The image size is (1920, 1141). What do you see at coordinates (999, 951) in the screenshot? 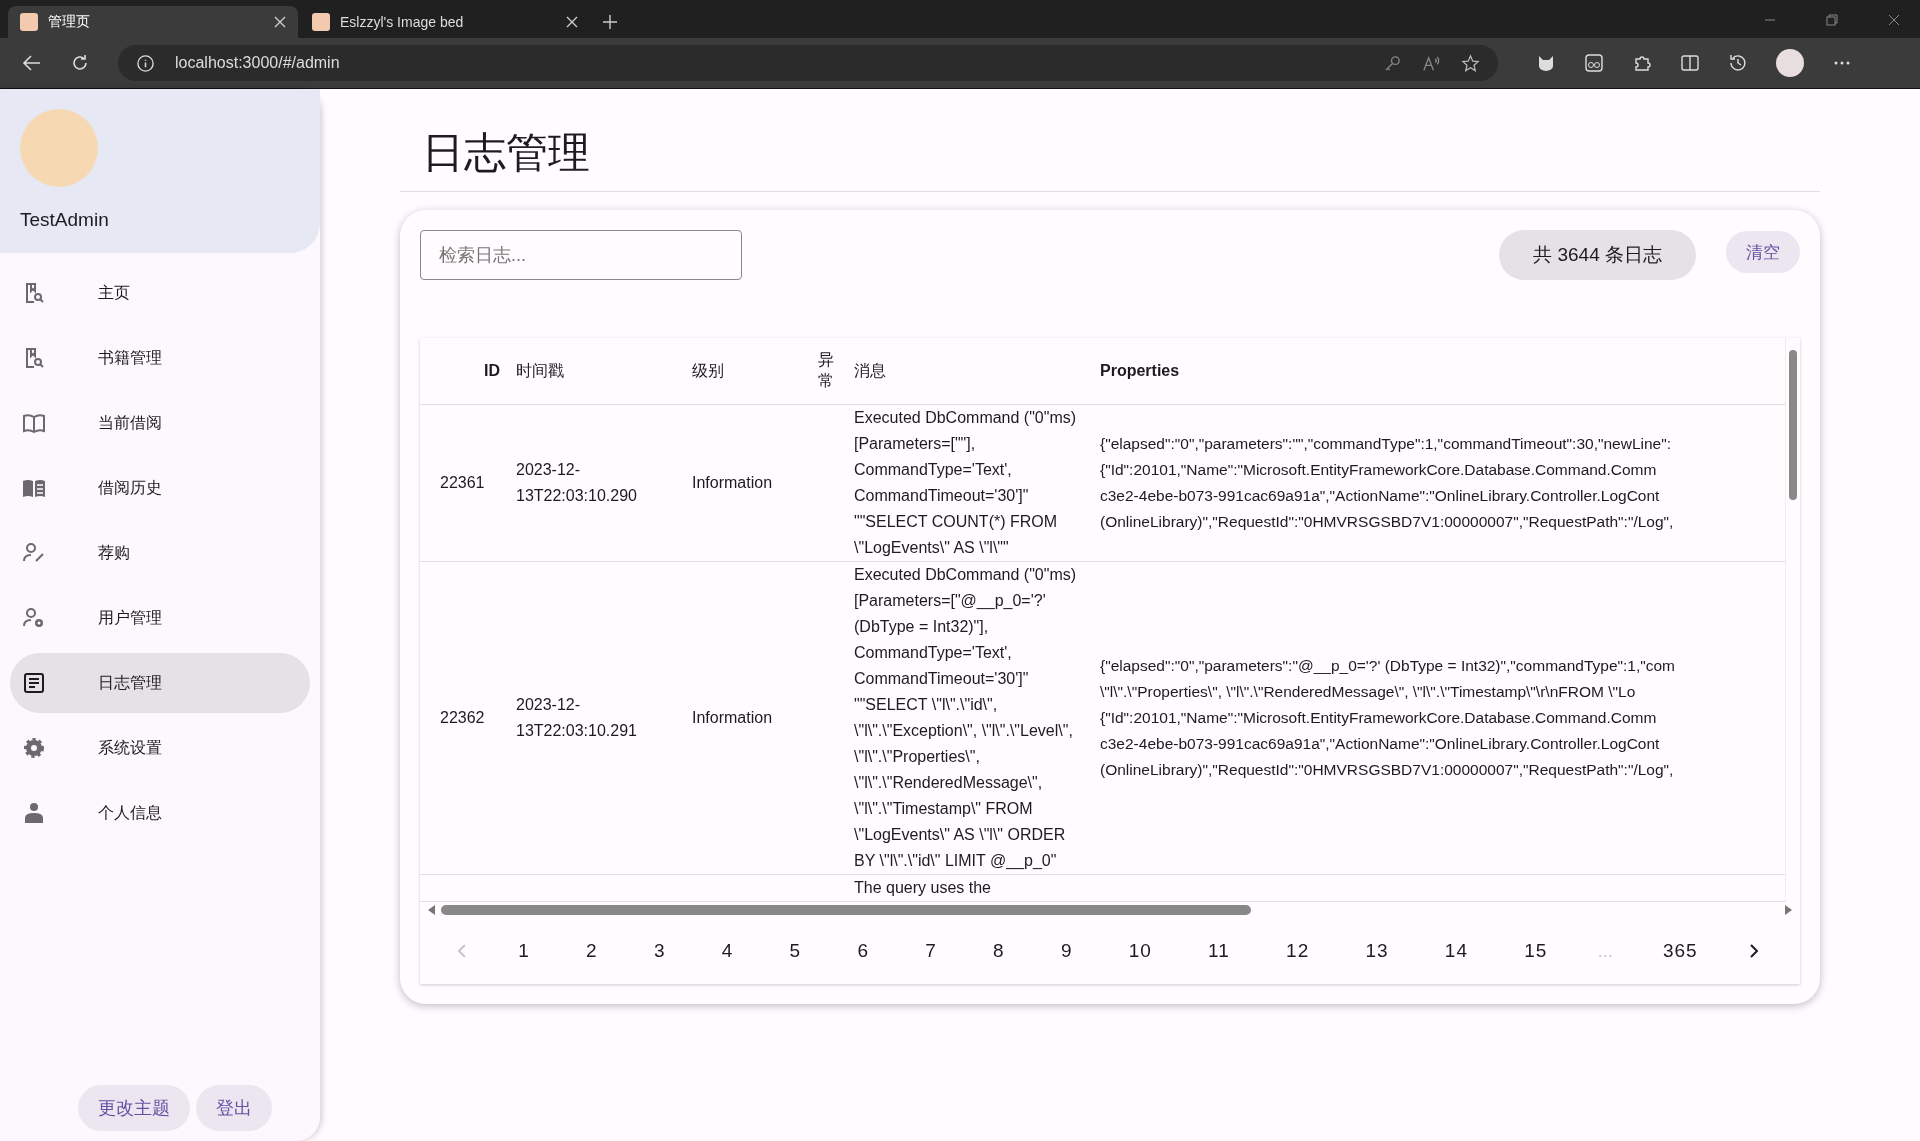
I see `page-button: 8` at bounding box center [999, 951].